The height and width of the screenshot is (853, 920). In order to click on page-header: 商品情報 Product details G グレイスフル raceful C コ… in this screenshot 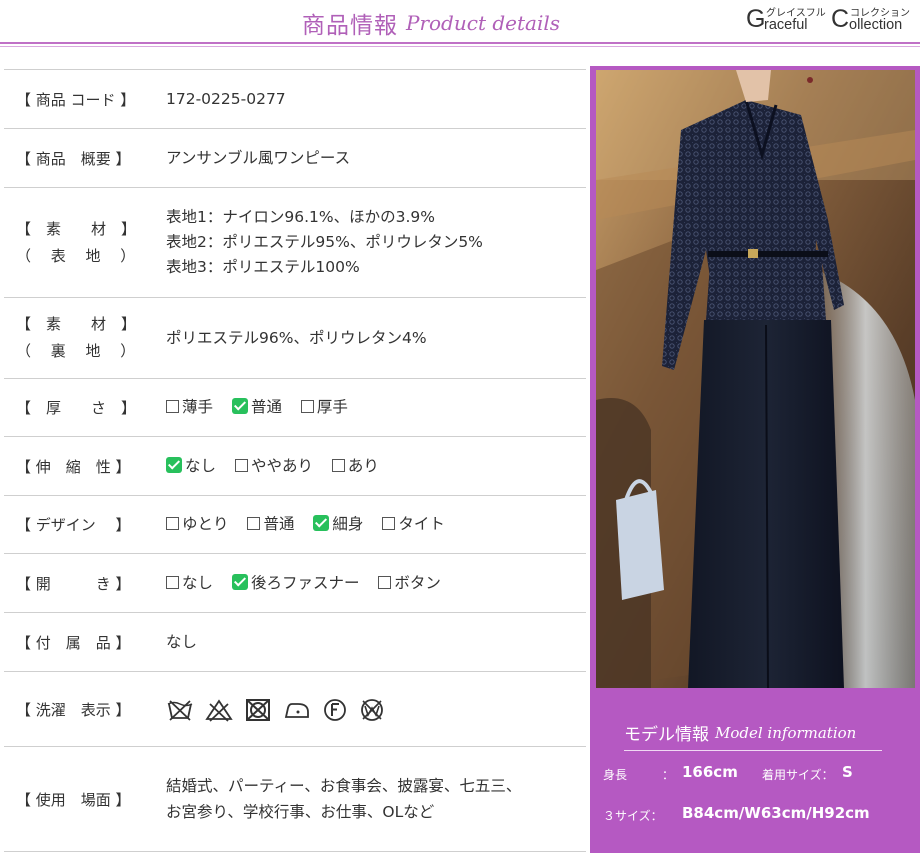, I will do `click(460, 24)`.